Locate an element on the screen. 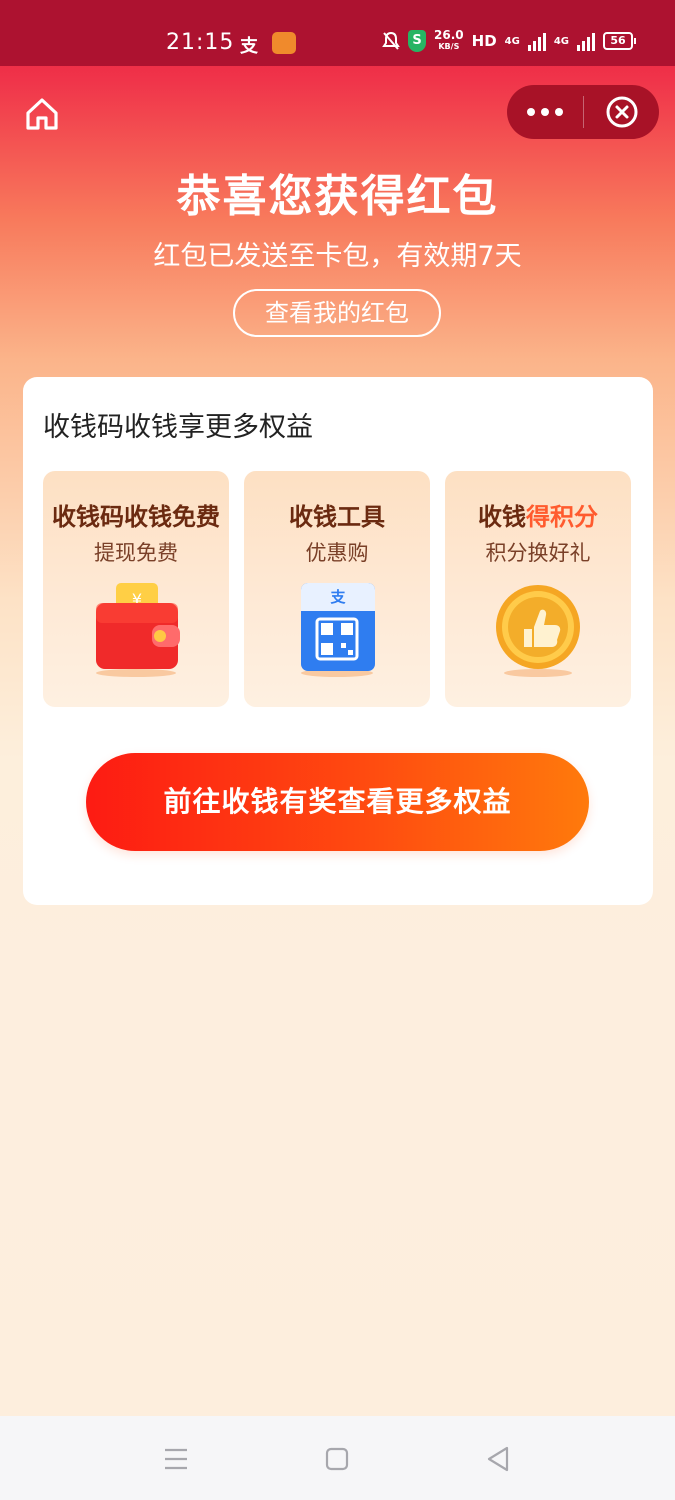 Image resolution: width=675 pixels, height=1500 pixels. tile-heading: 收钱工具 is located at coordinates (337, 517).